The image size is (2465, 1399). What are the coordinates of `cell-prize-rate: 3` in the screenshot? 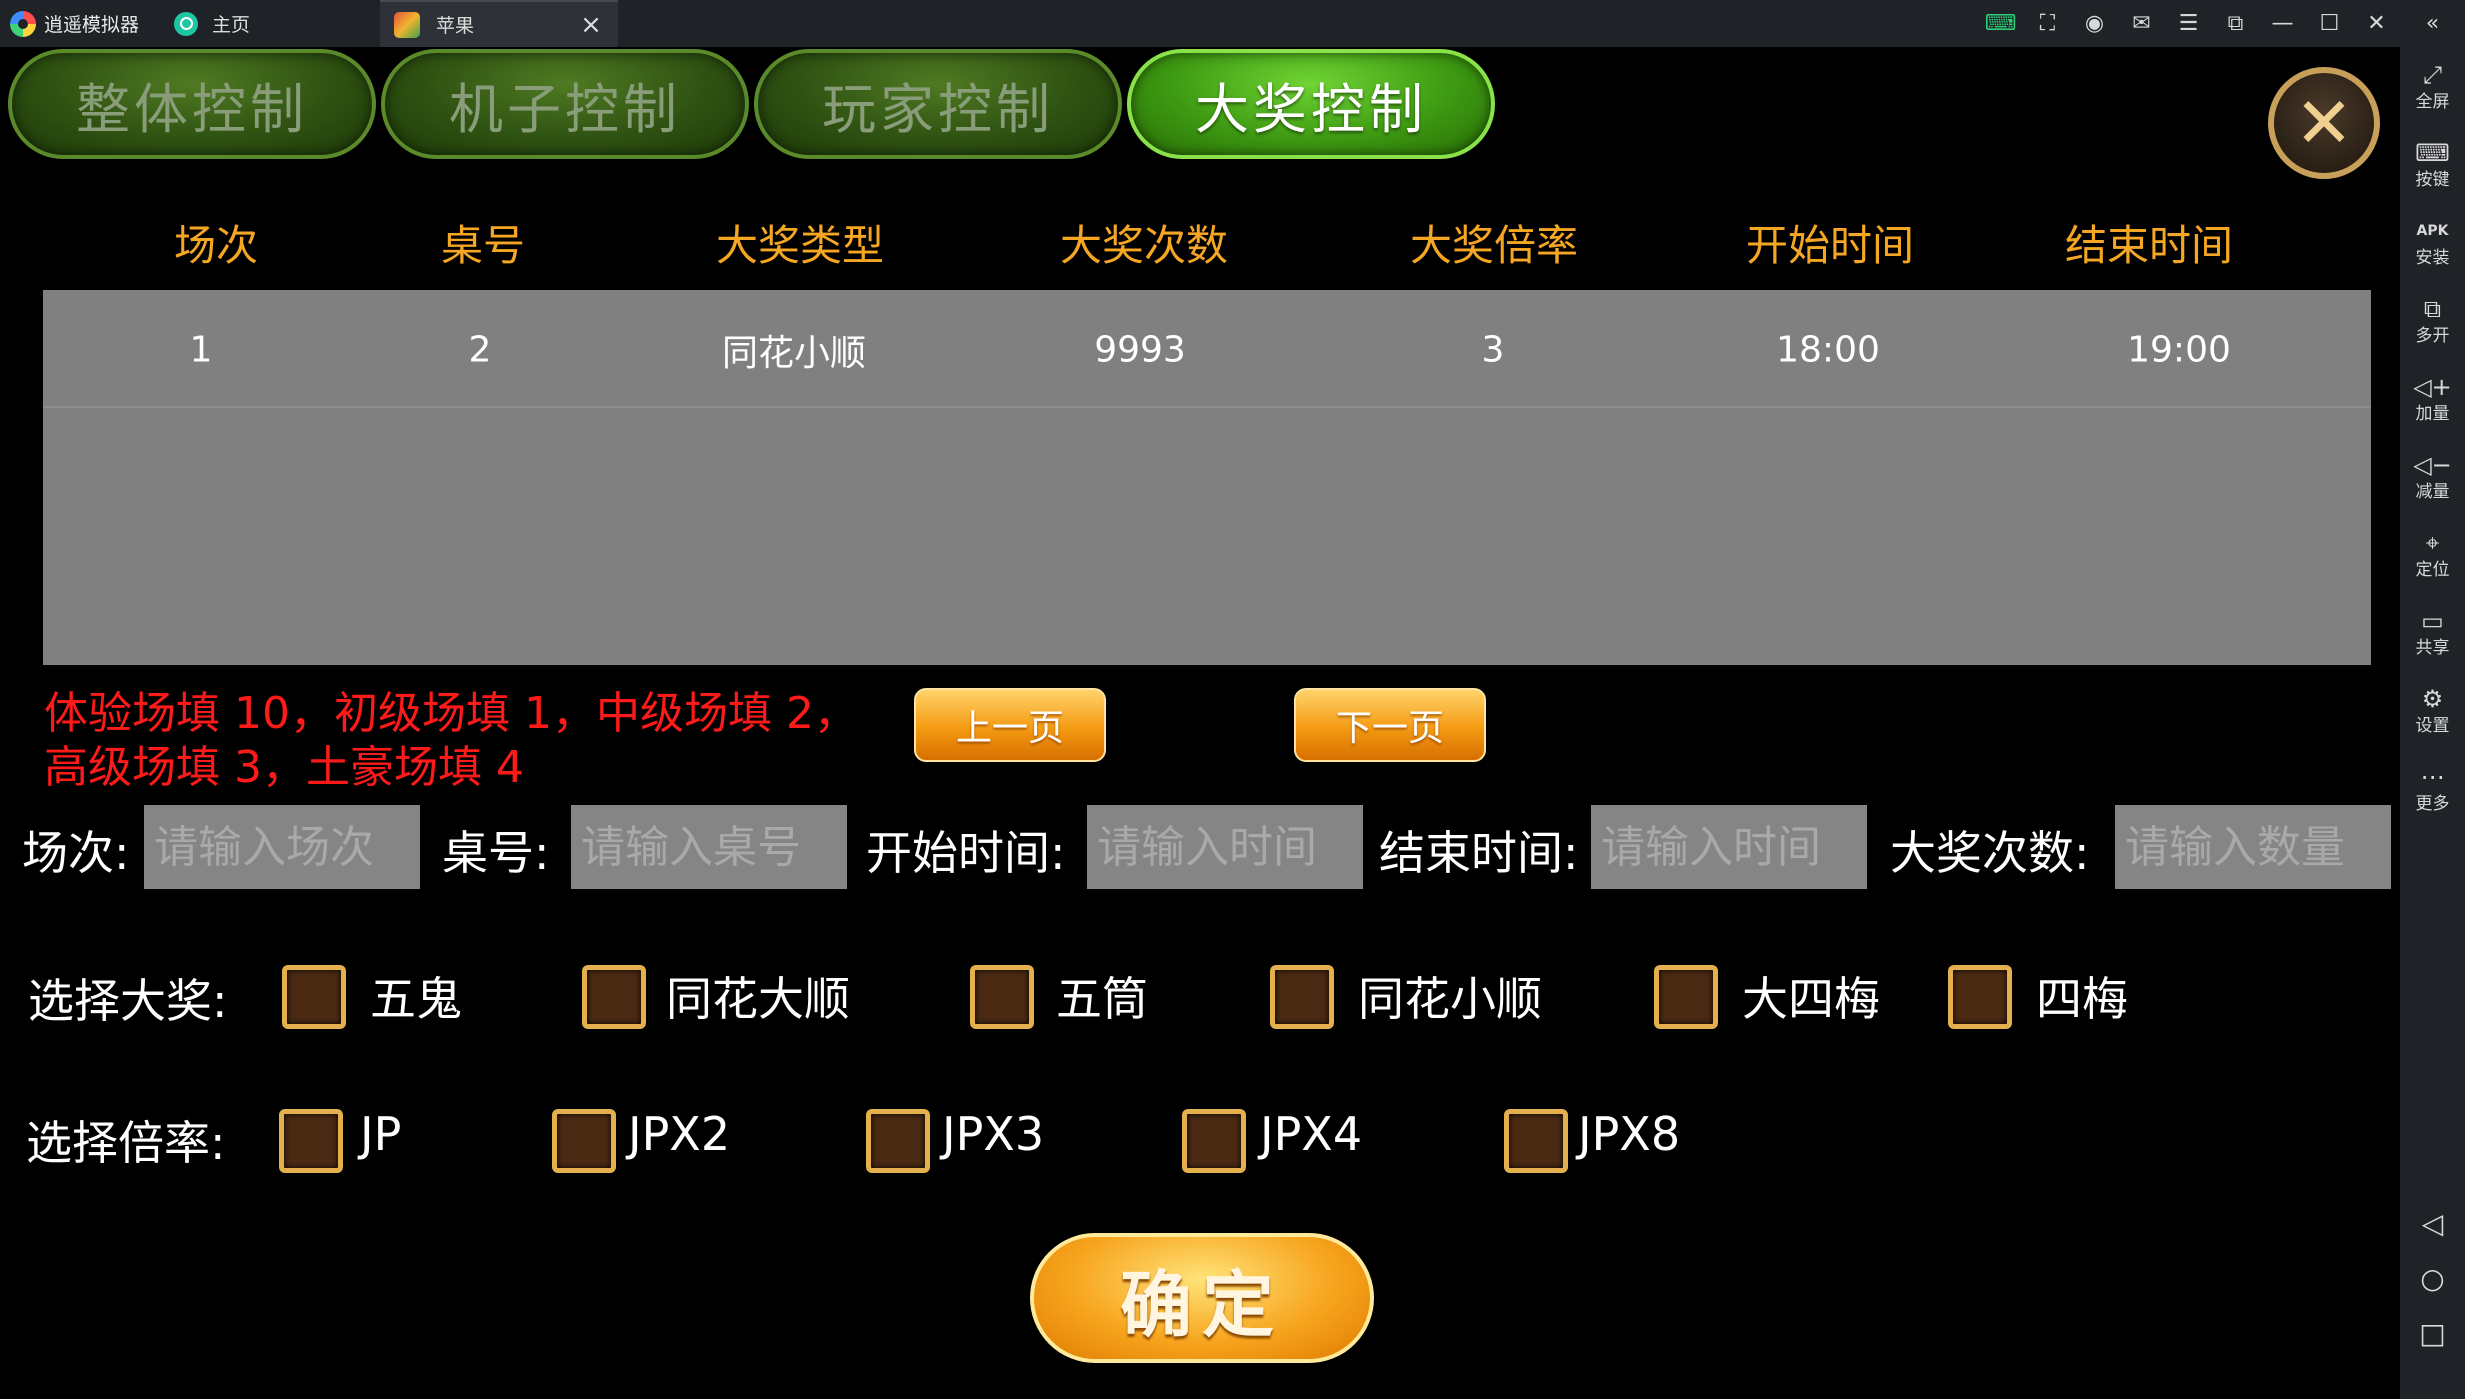 It's located at (1493, 350).